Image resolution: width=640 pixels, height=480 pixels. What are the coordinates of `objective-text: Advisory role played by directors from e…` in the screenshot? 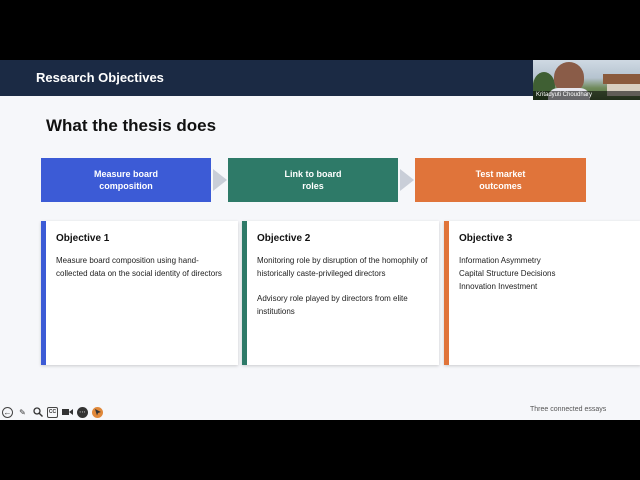 It's located at (332, 305).